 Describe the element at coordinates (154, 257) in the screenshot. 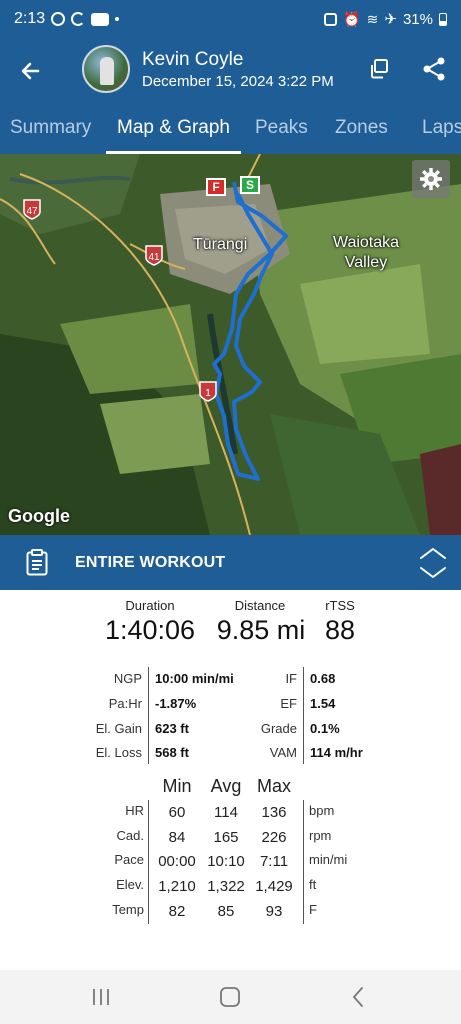

I see `road-shield-label: 41` at that location.